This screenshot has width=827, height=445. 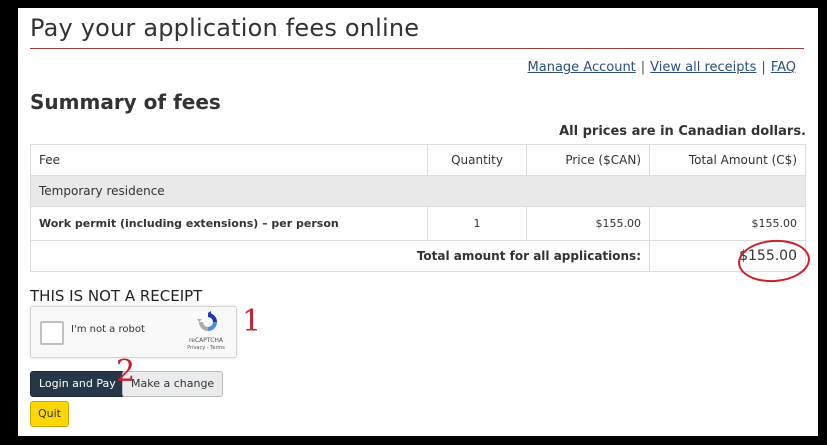 I want to click on page-title: Pay your application fees online, so click(x=225, y=28).